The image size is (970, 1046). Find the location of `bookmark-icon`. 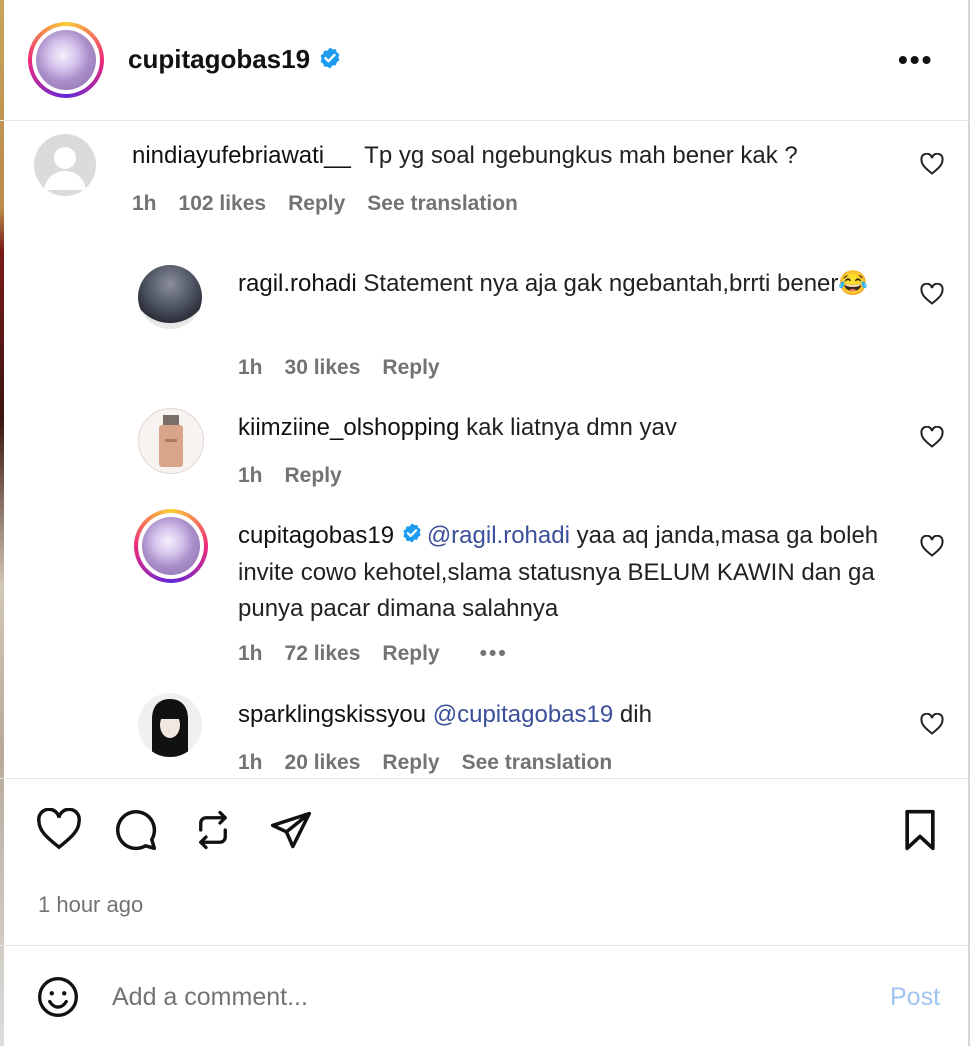

bookmark-icon is located at coordinates (920, 832).